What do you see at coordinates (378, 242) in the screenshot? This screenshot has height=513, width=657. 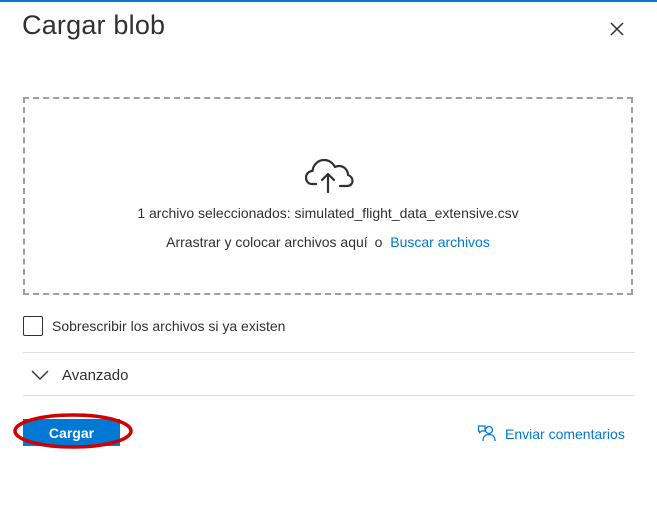 I see `or-text: o` at bounding box center [378, 242].